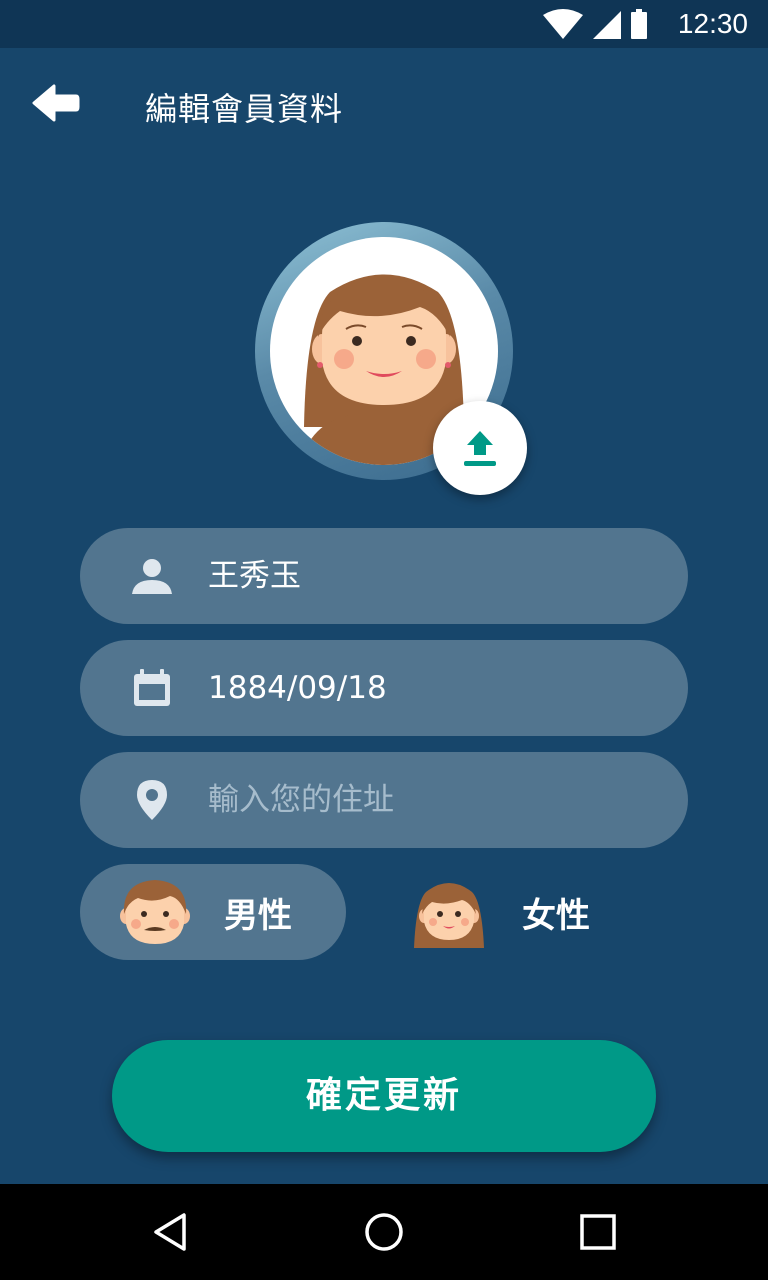 This screenshot has width=768, height=1280. What do you see at coordinates (384, 576) in the screenshot?
I see `name-field: 王秀玉` at bounding box center [384, 576].